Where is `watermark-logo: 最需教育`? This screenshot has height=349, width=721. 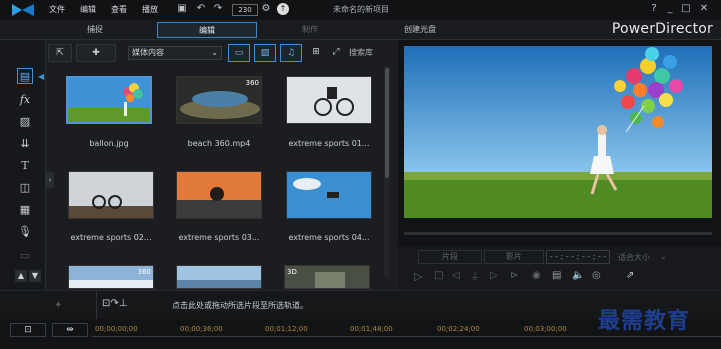 watermark-logo: 最需教育 is located at coordinates (644, 321).